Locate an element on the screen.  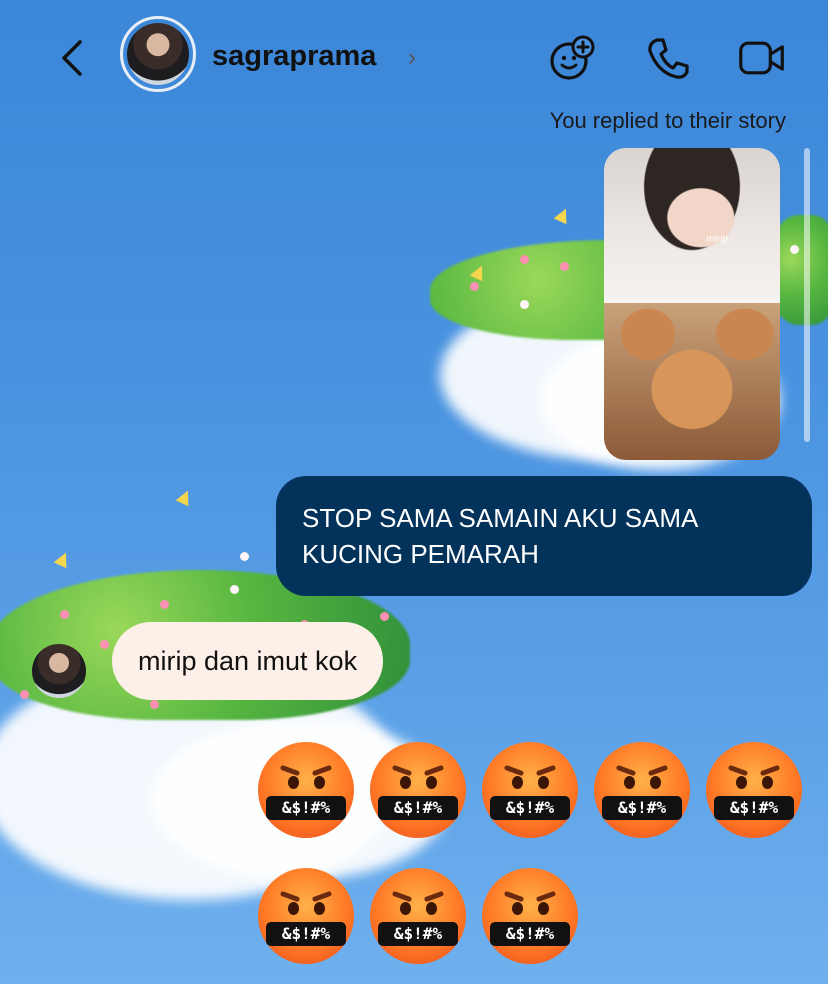
phone-icon is located at coordinates (668, 58).